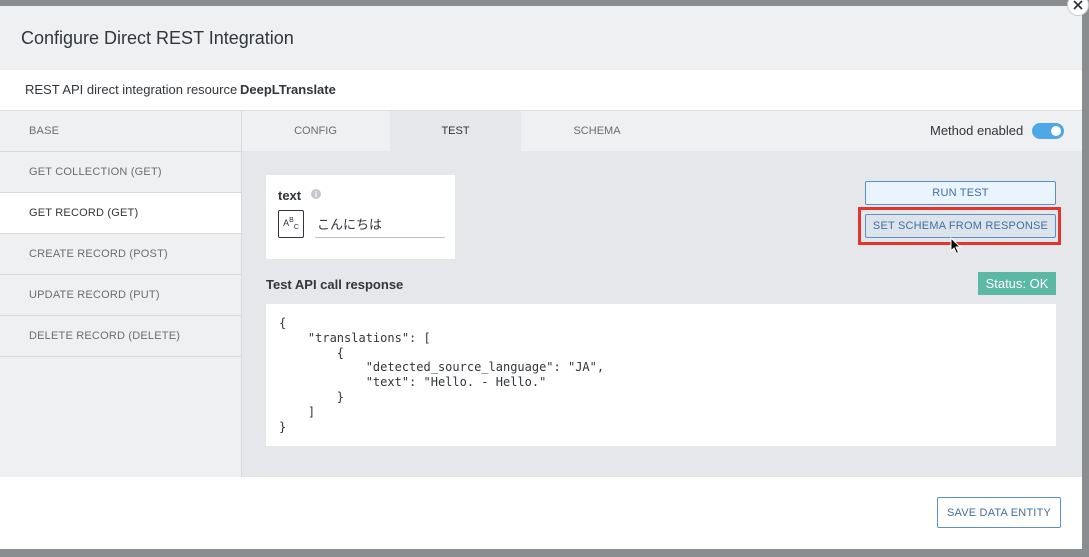 Image resolution: width=1089 pixels, height=557 pixels. What do you see at coordinates (291, 224) in the screenshot?
I see `text-type-icon: ABC` at bounding box center [291, 224].